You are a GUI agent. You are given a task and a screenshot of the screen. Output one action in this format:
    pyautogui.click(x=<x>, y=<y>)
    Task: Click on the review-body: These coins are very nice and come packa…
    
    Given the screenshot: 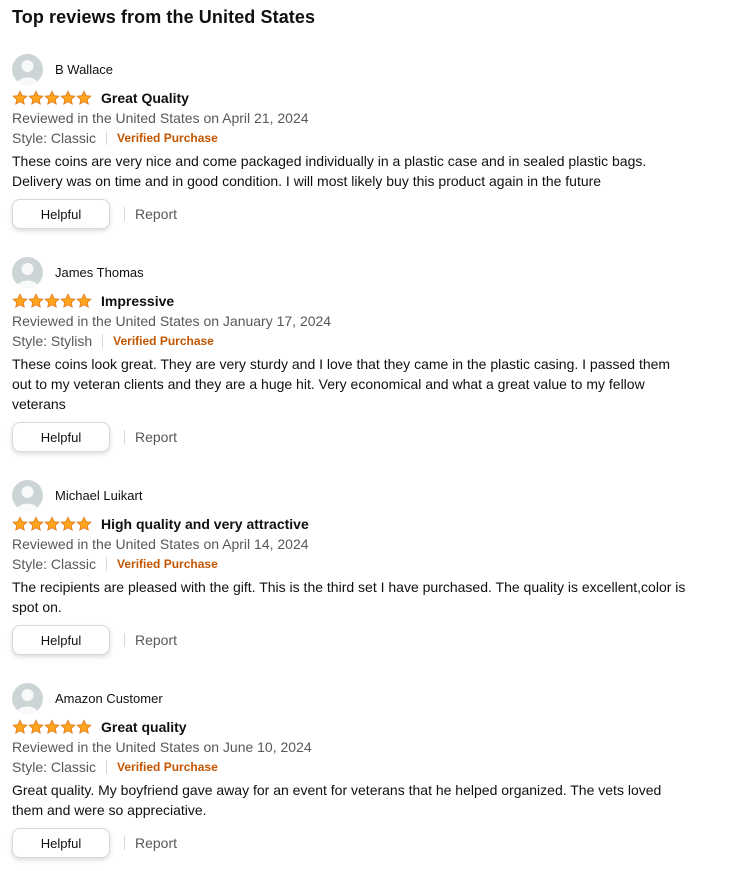 What is the action you would take?
    pyautogui.click(x=329, y=171)
    